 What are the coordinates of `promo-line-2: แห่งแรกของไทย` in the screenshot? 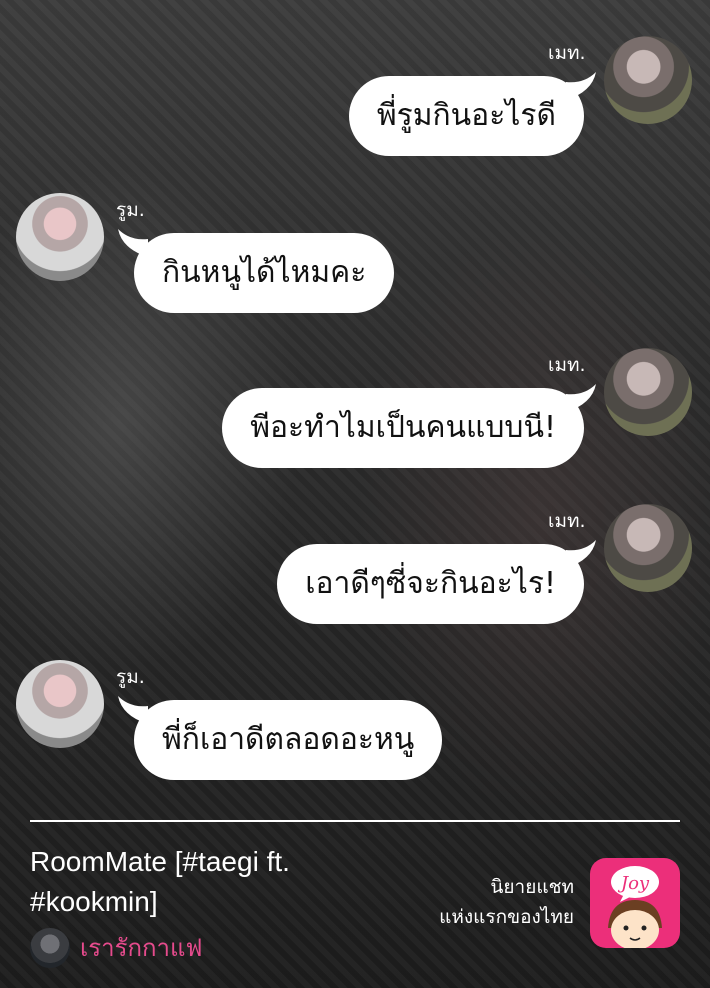 It's located at (506, 917).